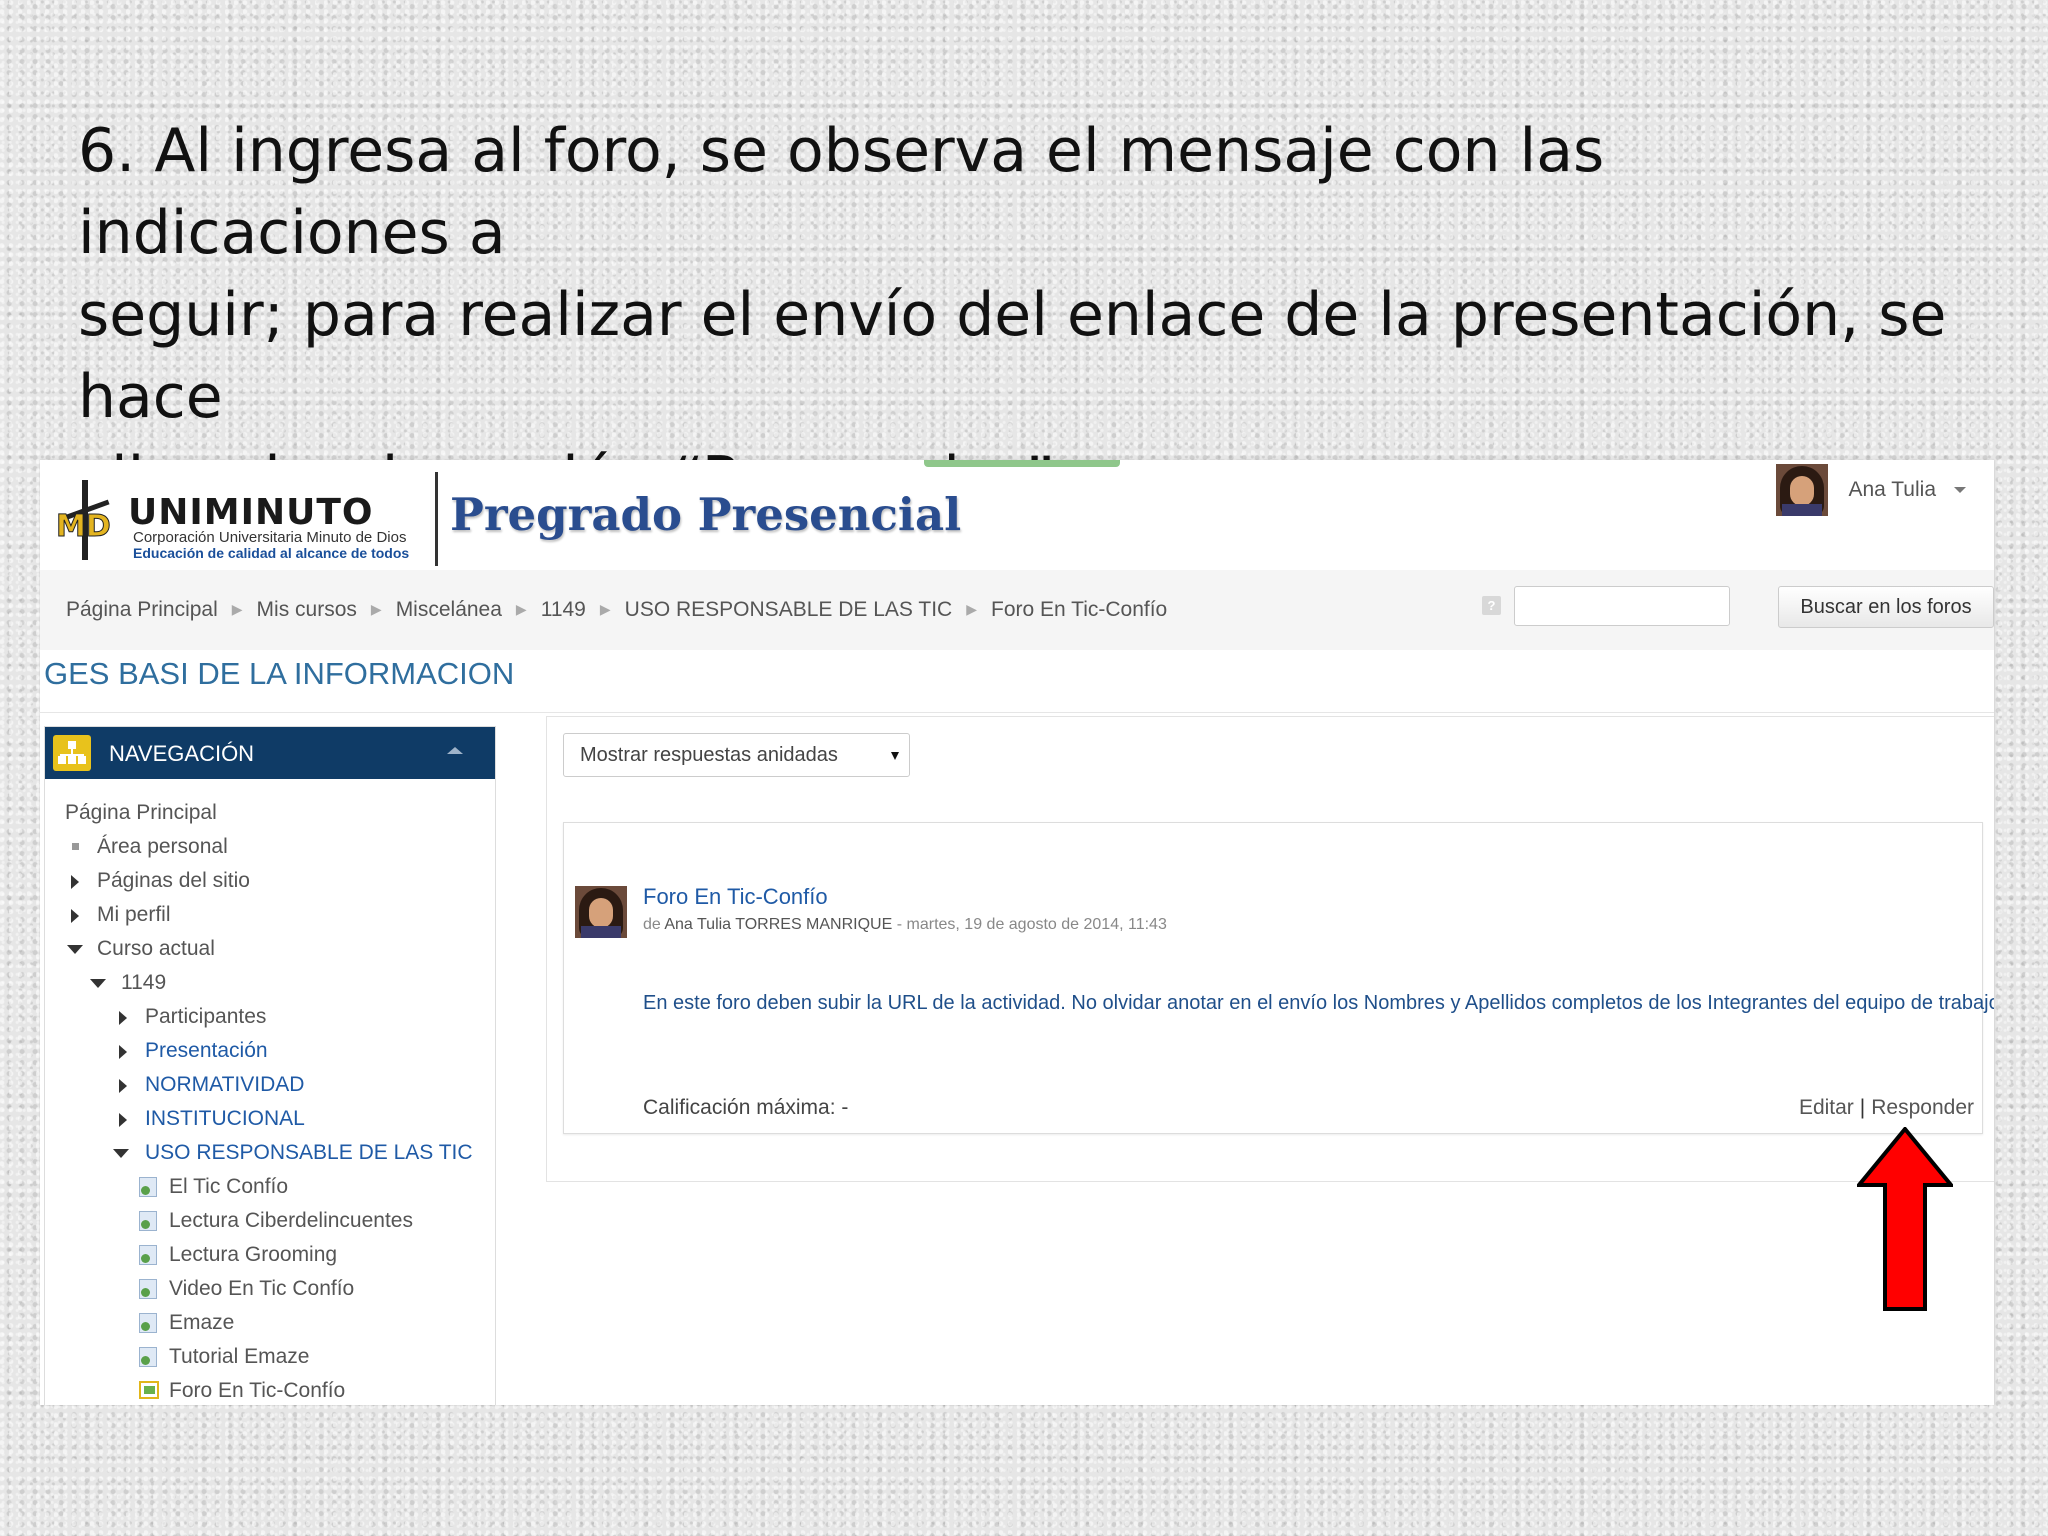 The height and width of the screenshot is (1536, 2048). What do you see at coordinates (72, 753) in the screenshot?
I see `sitemap-icon` at bounding box center [72, 753].